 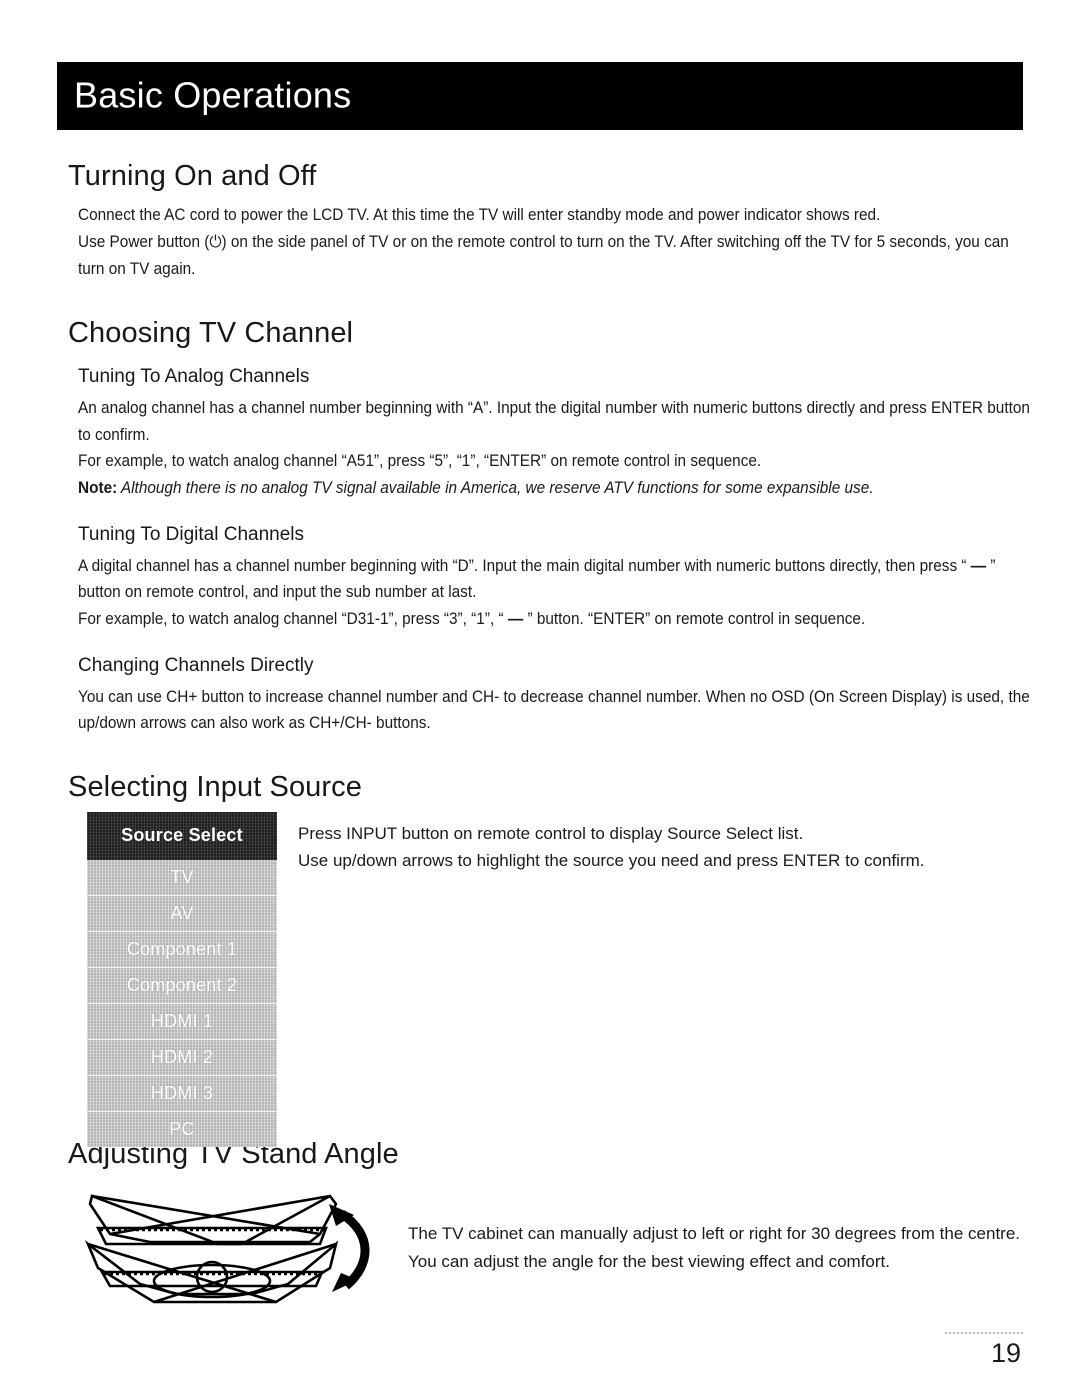 I want to click on subheading-tuning-digital: Tuning To Digital Channels, so click(x=191, y=534).